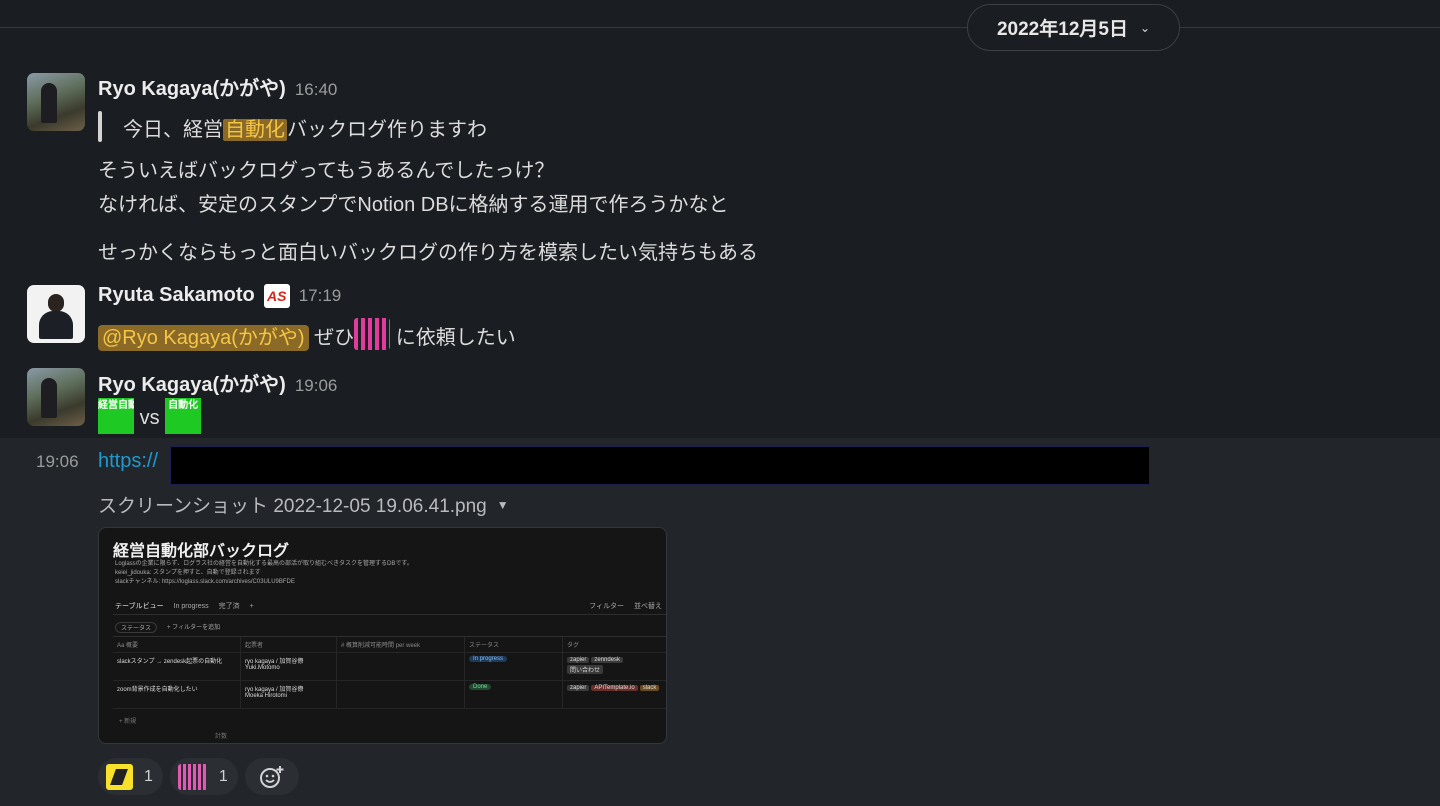 The width and height of the screenshot is (1440, 806). What do you see at coordinates (139, 606) in the screenshot?
I see `tab-table-view: テーブルビュー` at bounding box center [139, 606].